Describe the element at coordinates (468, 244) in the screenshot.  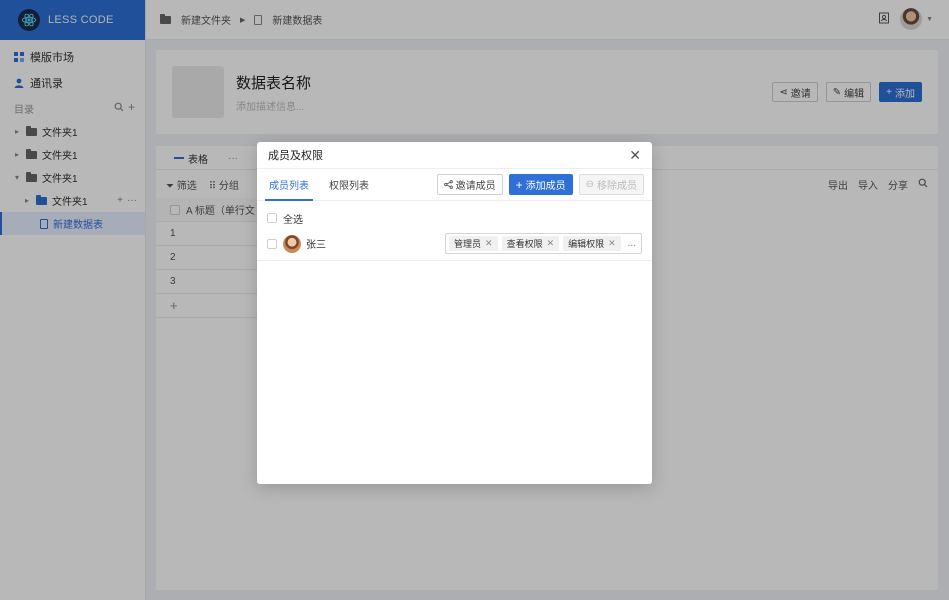
I see `tag-label: 管理员` at that location.